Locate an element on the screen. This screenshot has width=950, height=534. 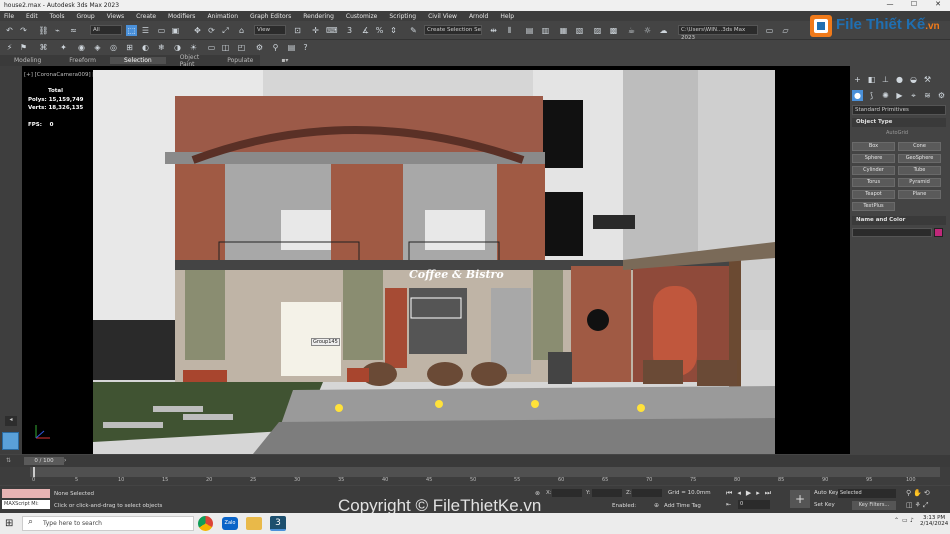
menu-group: Group is located at coordinates (85, 16).